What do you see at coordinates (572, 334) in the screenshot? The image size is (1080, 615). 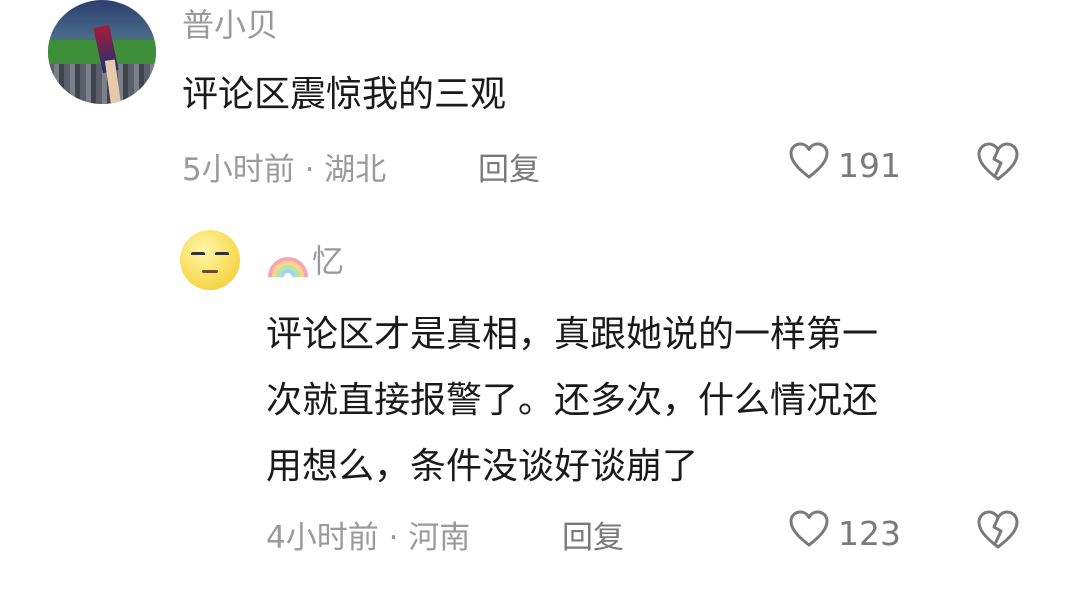 I see `reply-text-line: 评论区才是真相，真跟她说的一样第一` at bounding box center [572, 334].